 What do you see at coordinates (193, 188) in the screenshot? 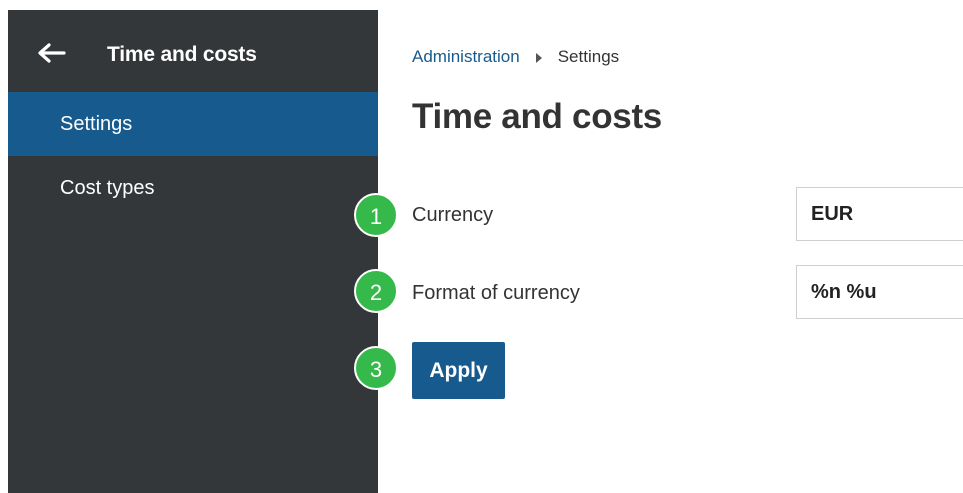
I see `sidebar-item-cost-types: Cost types` at bounding box center [193, 188].